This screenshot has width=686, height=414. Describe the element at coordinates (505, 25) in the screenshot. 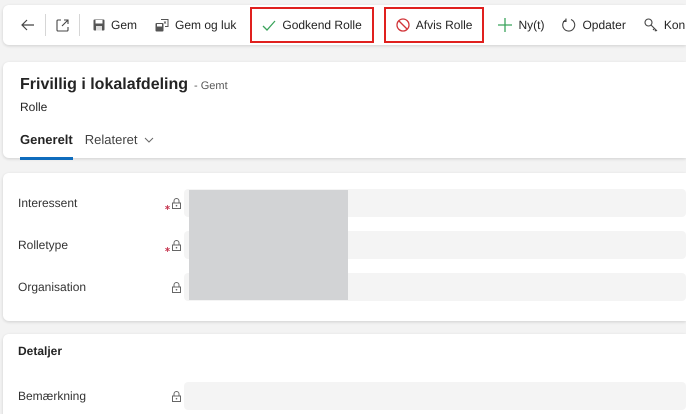

I see `plus-icon` at that location.